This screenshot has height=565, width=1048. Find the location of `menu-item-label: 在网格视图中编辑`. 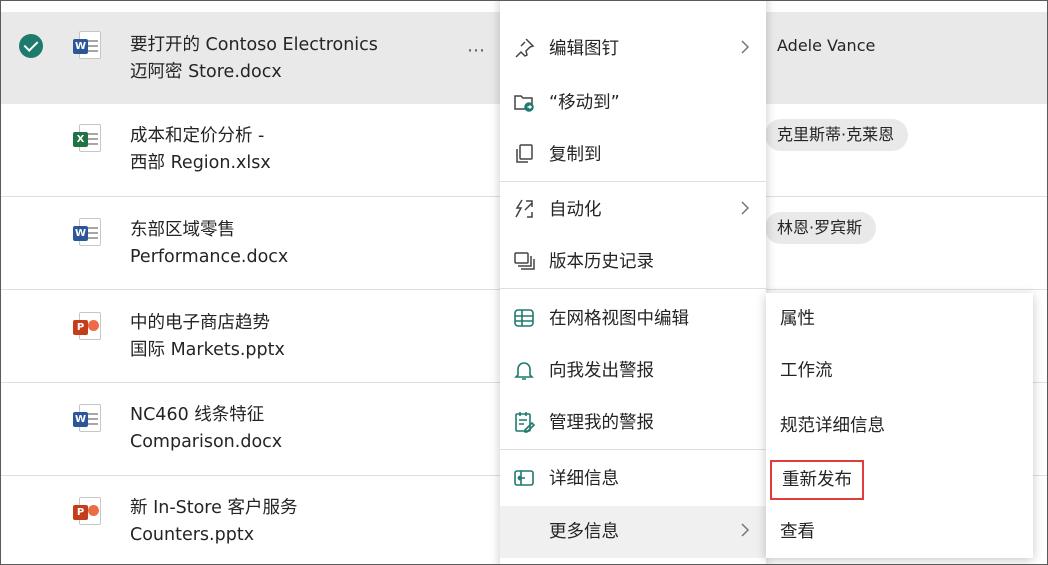

menu-item-label: 在网格视图中编辑 is located at coordinates (619, 319).